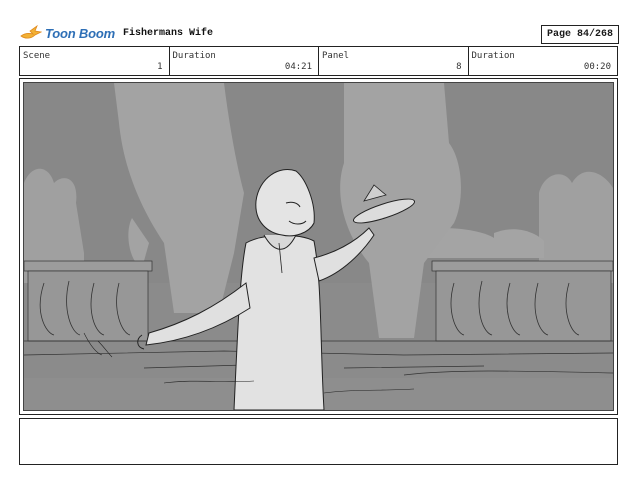 This screenshot has width=638, height=494. What do you see at coordinates (459, 67) in the screenshot?
I see `panel-value: 8` at bounding box center [459, 67].